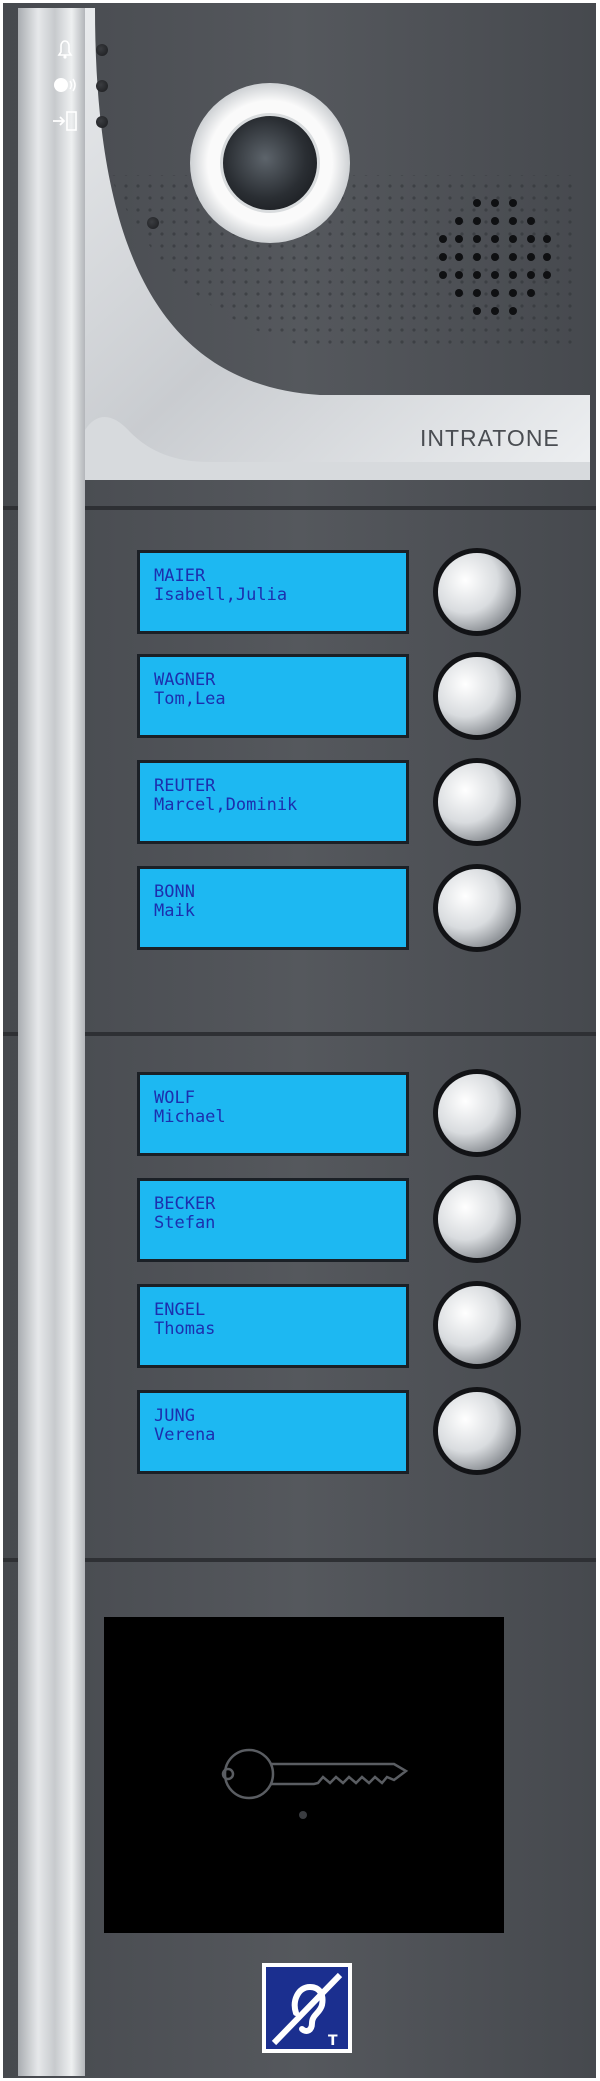  What do you see at coordinates (65, 49) in the screenshot?
I see `bell-icon` at bounding box center [65, 49].